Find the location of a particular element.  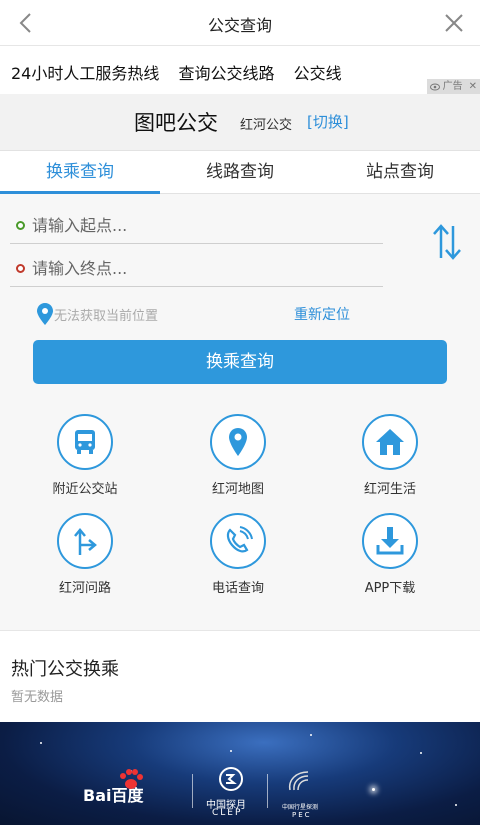

grid-label: 红河问路 is located at coordinates (84, 588).